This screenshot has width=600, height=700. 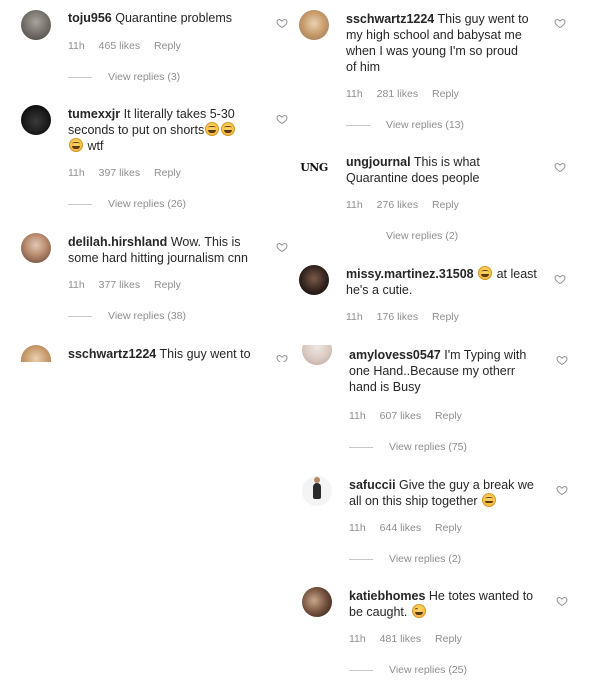 I want to click on comment-meta: 11h 397 likes Reply, so click(x=130, y=173).